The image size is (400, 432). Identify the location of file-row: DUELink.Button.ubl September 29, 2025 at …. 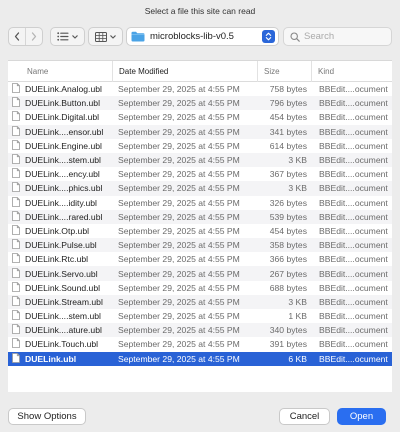
(200, 103).